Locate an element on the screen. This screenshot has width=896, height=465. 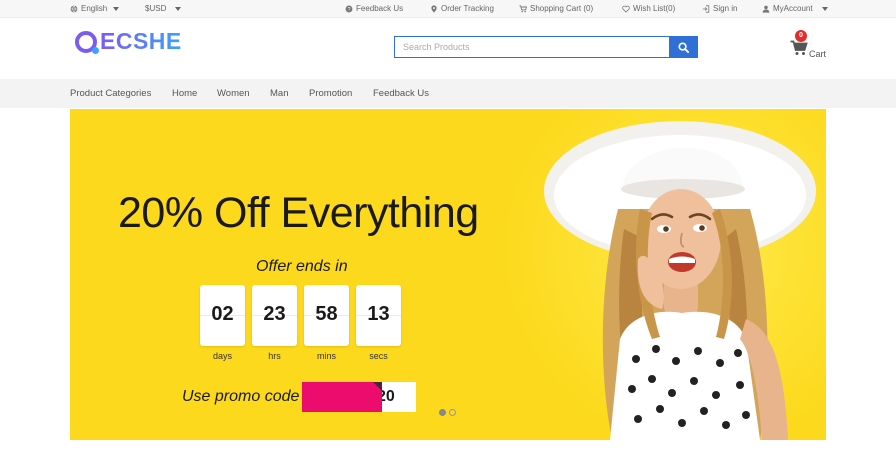
order-tracking-label: Order Tracking is located at coordinates (467, 8).